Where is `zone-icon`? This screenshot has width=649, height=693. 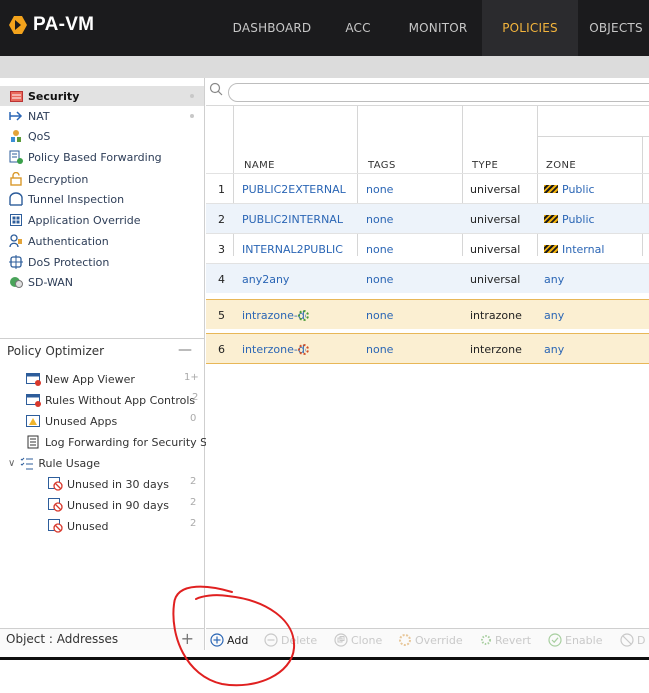
zone-icon is located at coordinates (551, 249).